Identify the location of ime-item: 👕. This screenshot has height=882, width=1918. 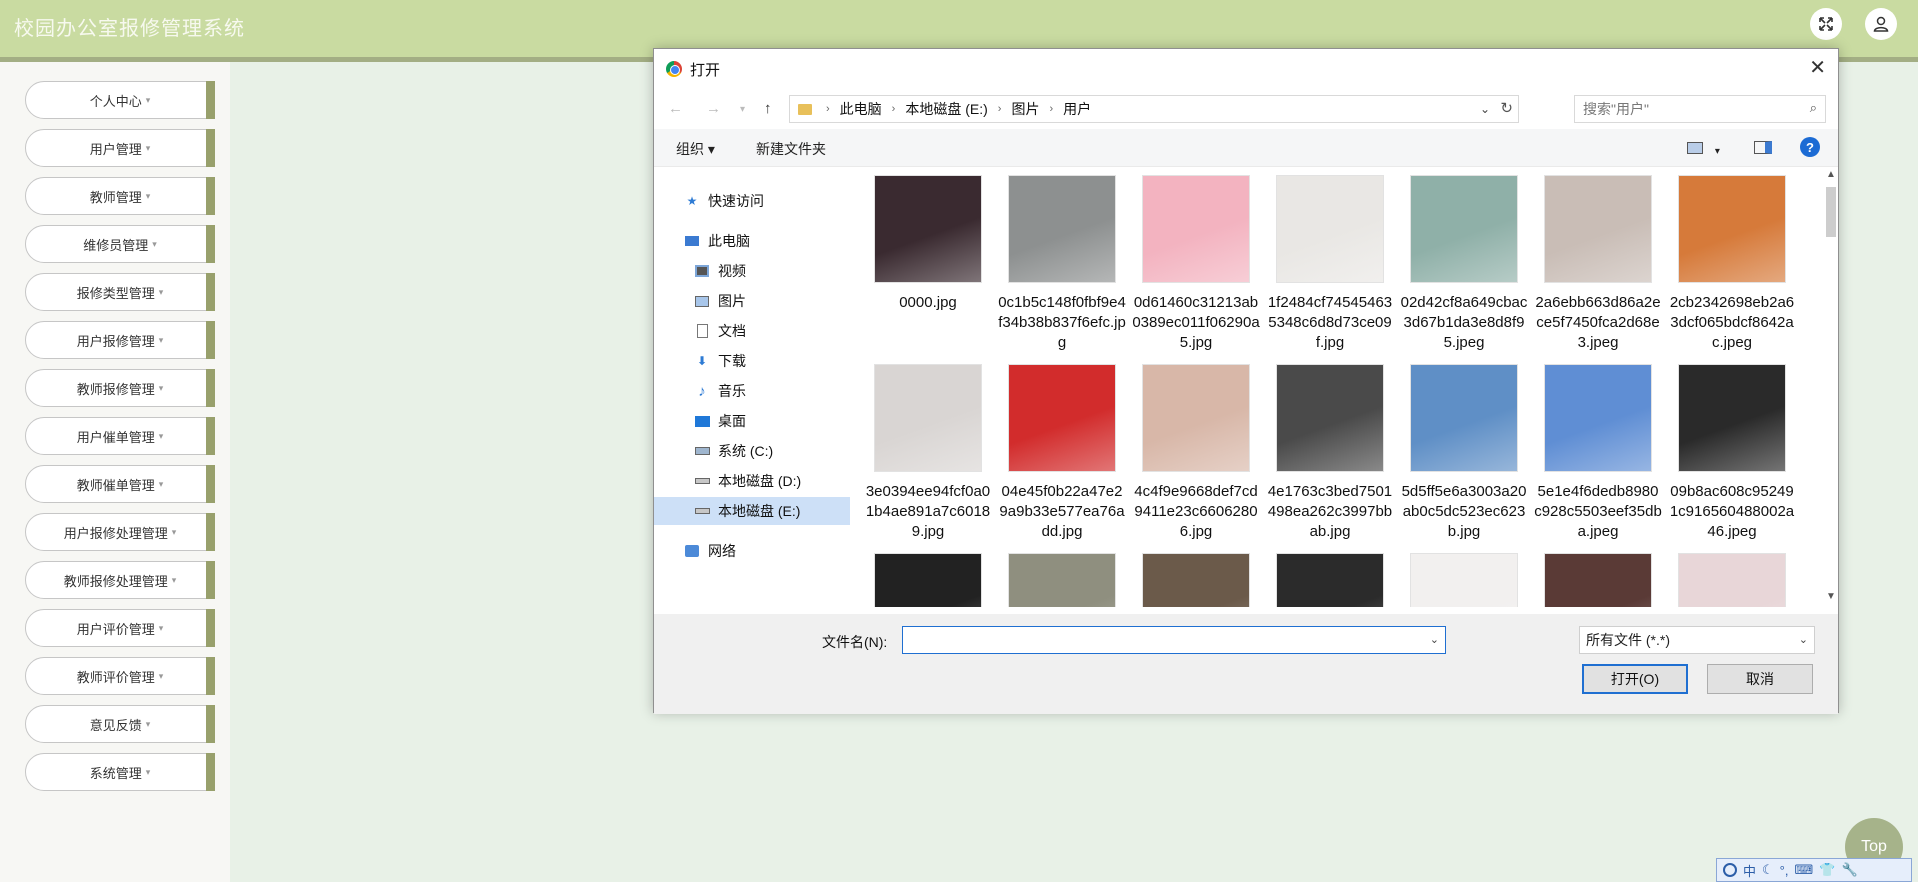
(1827, 870).